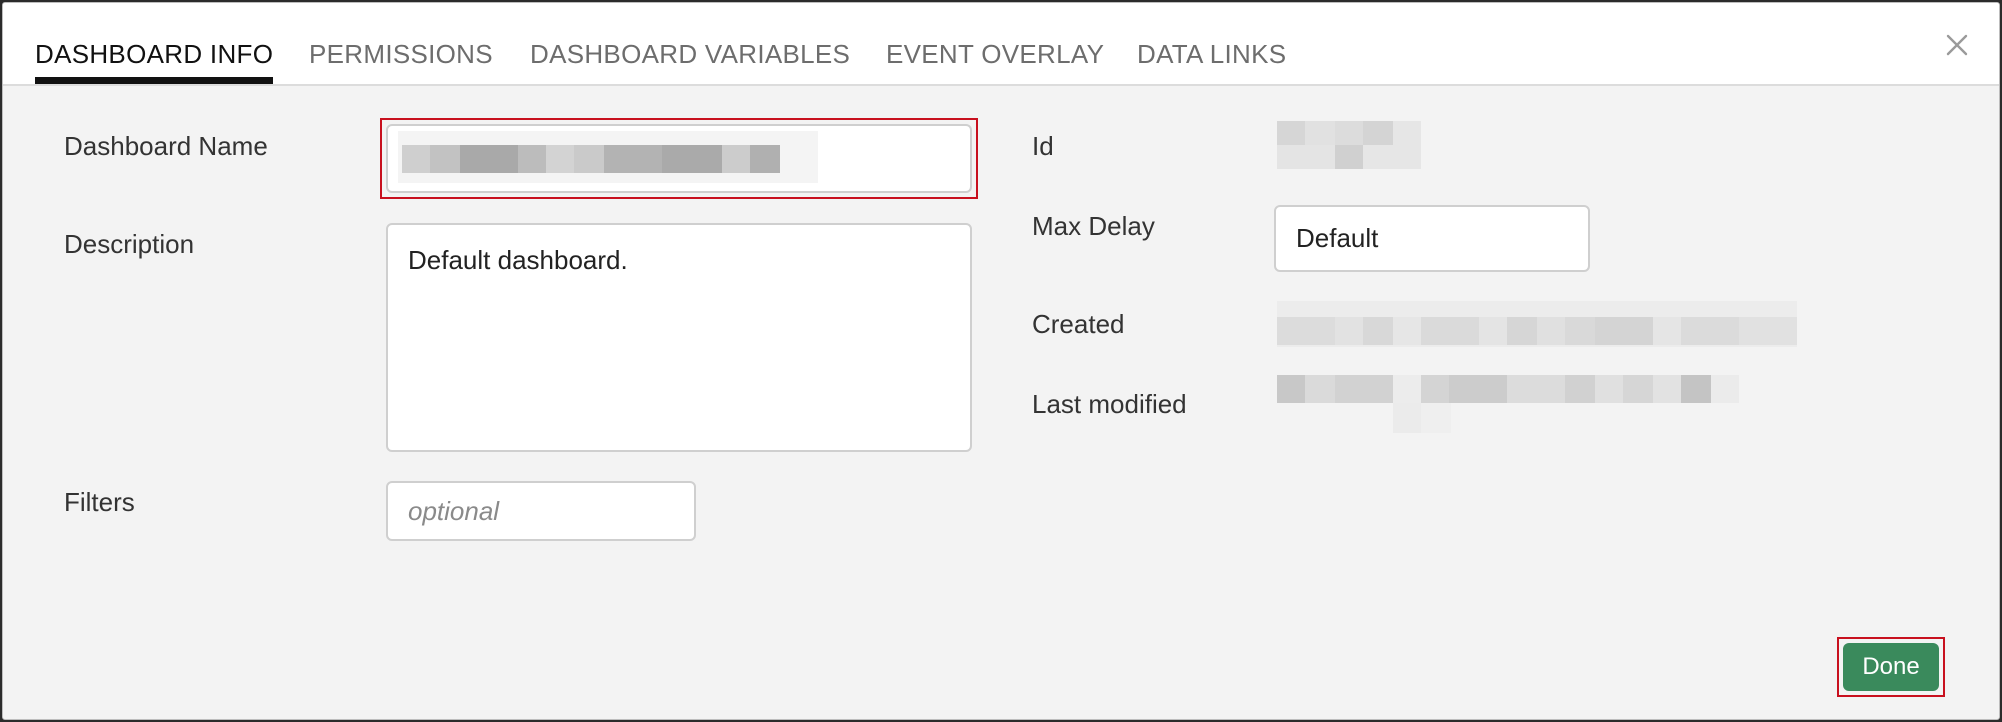  Describe the element at coordinates (608, 157) in the screenshot. I see `redacted-dashboard-name` at that location.